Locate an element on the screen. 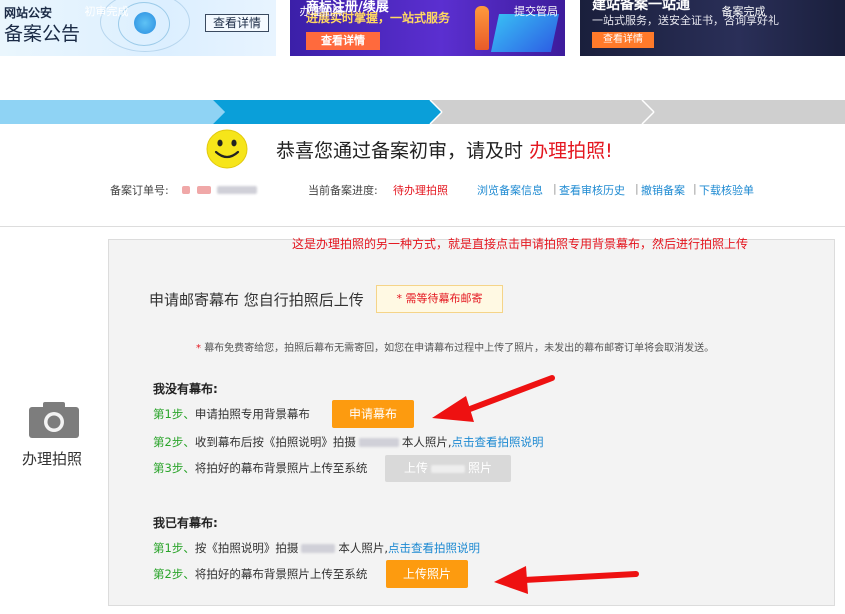 The width and height of the screenshot is (845, 614). congrats-text: 恭喜您通过备案初审，请及时 is located at coordinates (400, 151).